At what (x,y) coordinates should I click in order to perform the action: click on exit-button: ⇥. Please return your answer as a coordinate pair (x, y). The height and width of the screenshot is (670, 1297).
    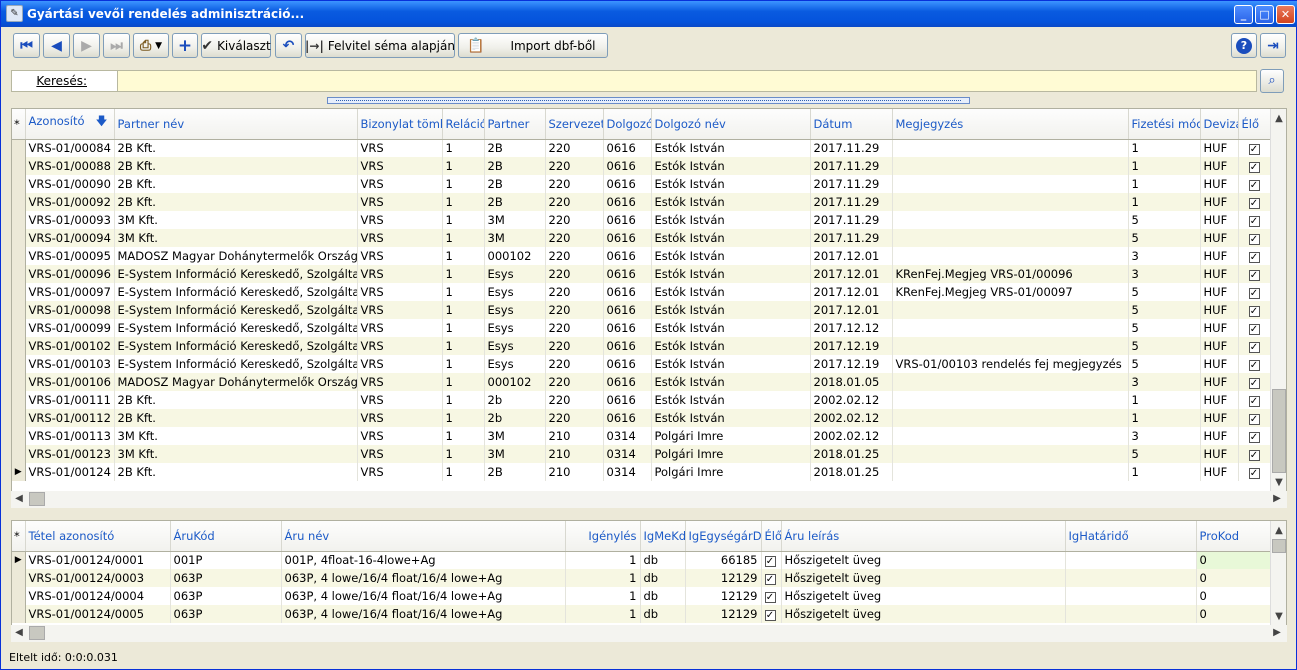
    Looking at the image, I should click on (1273, 45).